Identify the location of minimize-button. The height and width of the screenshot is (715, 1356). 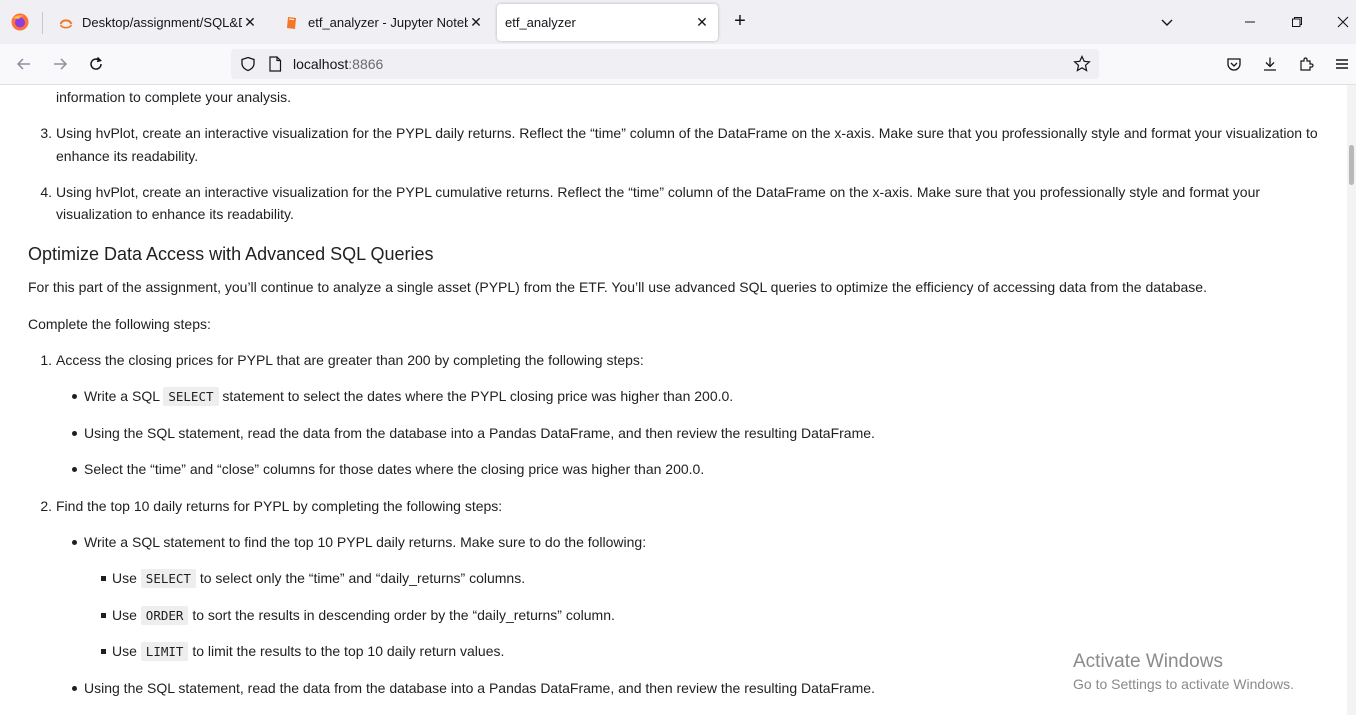
(1250, 22).